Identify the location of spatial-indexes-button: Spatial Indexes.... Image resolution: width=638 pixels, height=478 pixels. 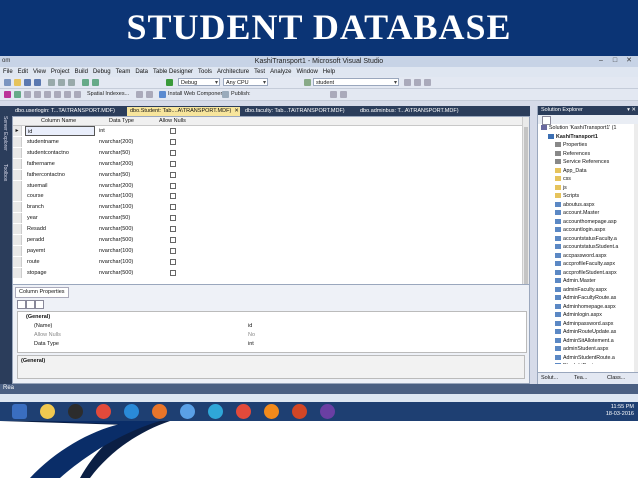
(108, 94).